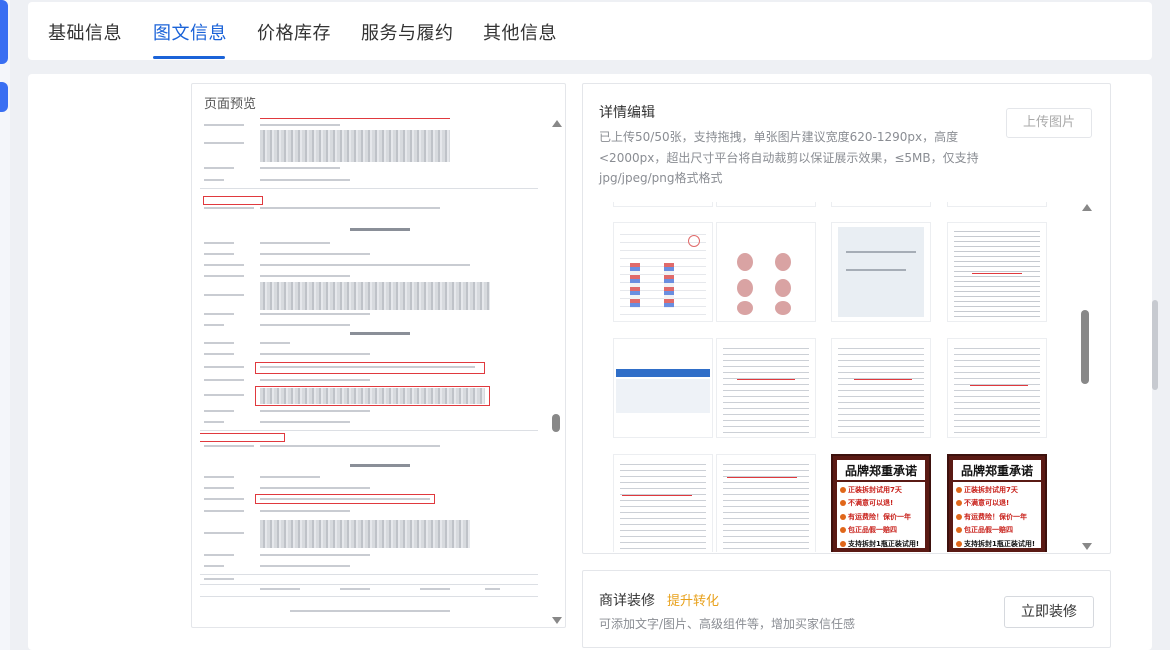  Describe the element at coordinates (407, 32) in the screenshot. I see `tab-service-fulfillment: 服务与履约` at that location.